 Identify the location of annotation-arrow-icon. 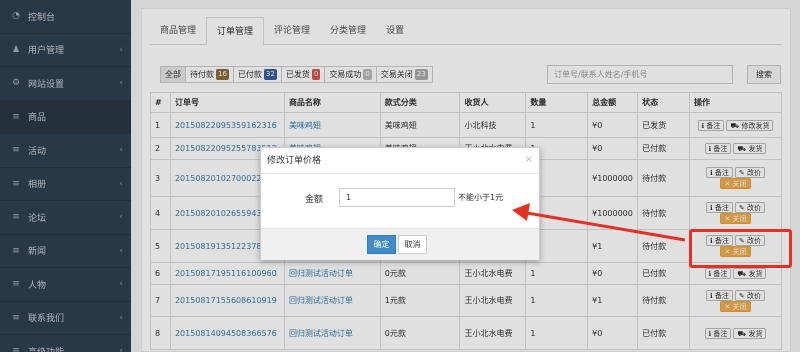
(599, 222).